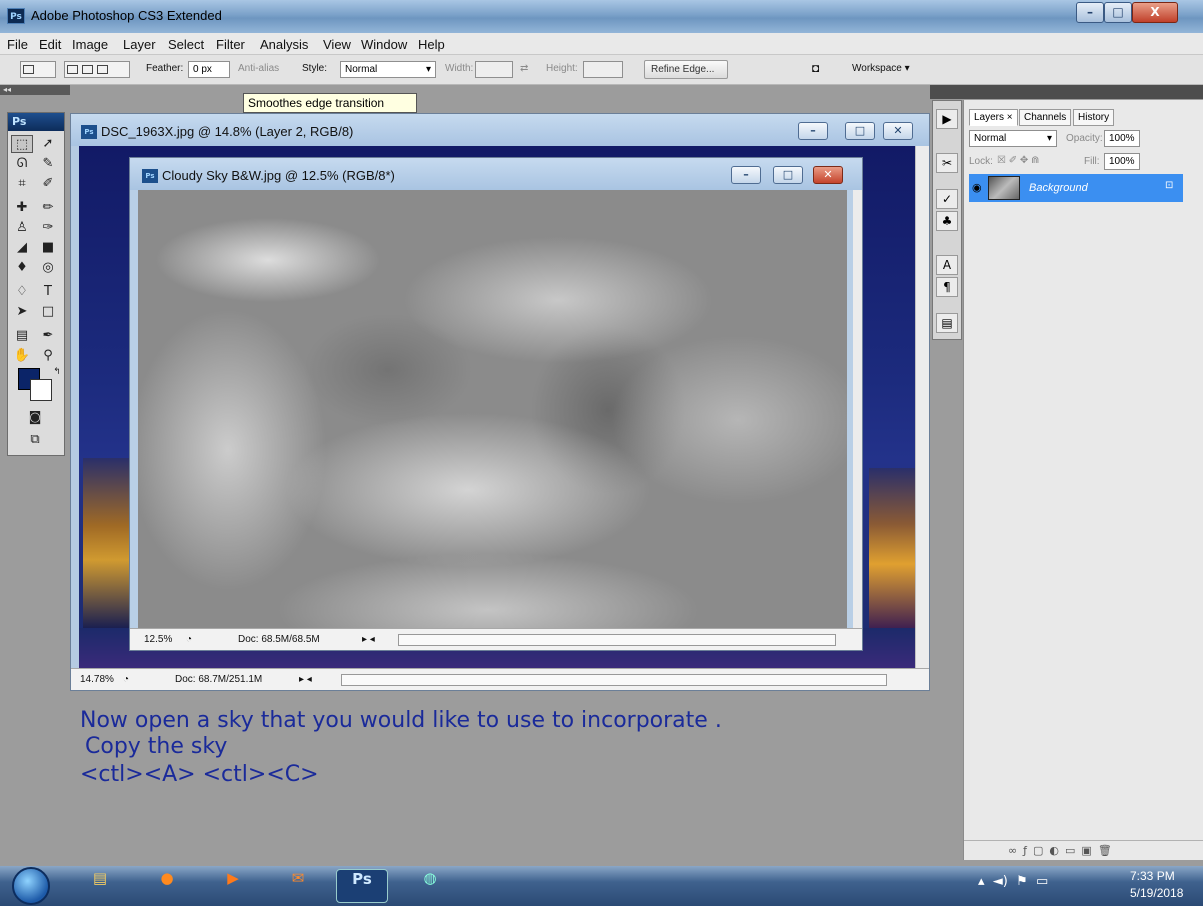  What do you see at coordinates (31, 886) in the screenshot?
I see `start-button` at bounding box center [31, 886].